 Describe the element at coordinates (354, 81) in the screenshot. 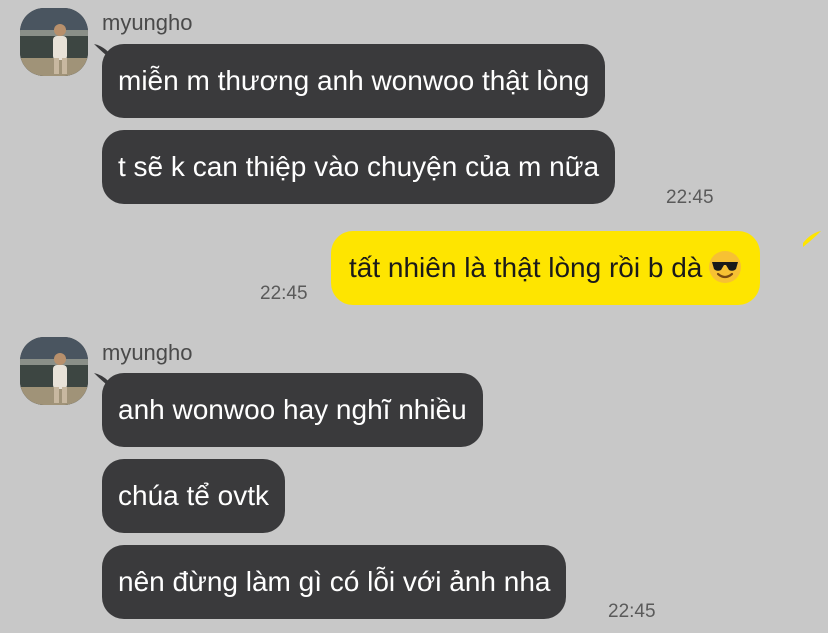

I see `message-bubble: miễn m thương anh wonwoo thật lòng` at that location.